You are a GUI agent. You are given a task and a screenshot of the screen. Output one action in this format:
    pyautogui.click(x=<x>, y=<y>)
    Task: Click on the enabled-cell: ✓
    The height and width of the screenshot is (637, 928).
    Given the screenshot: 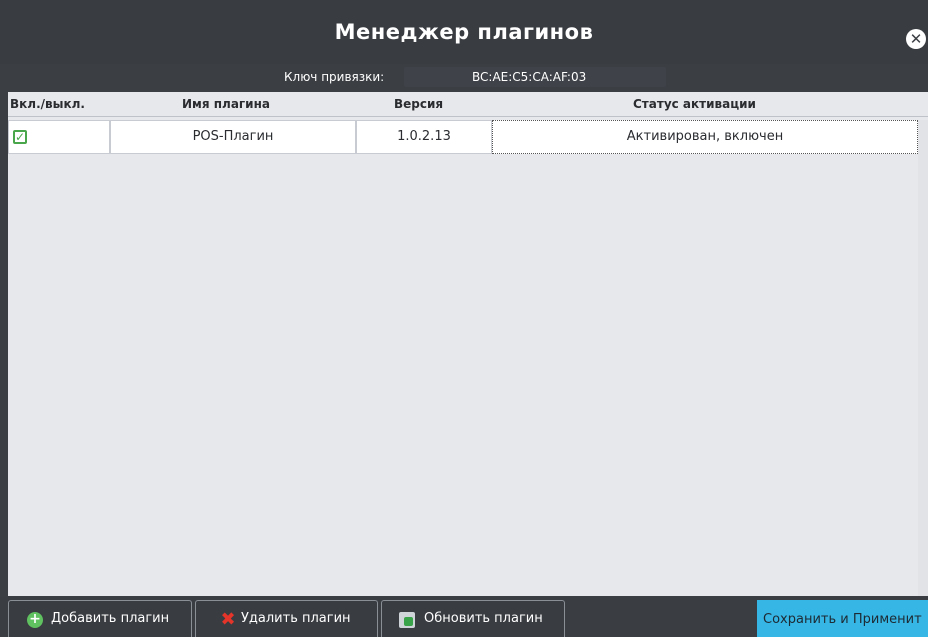 What is the action you would take?
    pyautogui.click(x=59, y=137)
    